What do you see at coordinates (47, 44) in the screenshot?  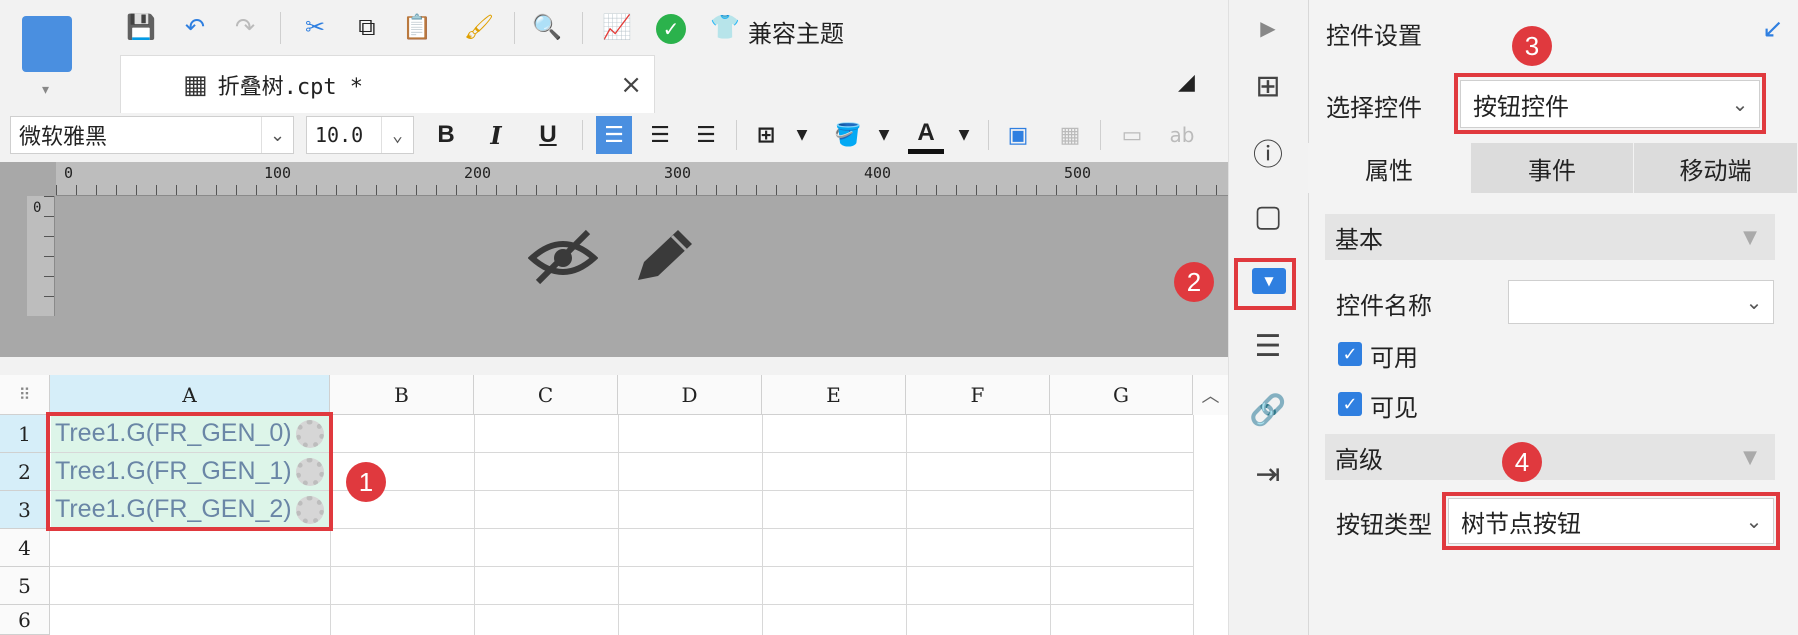 I see `app-logo-icon` at bounding box center [47, 44].